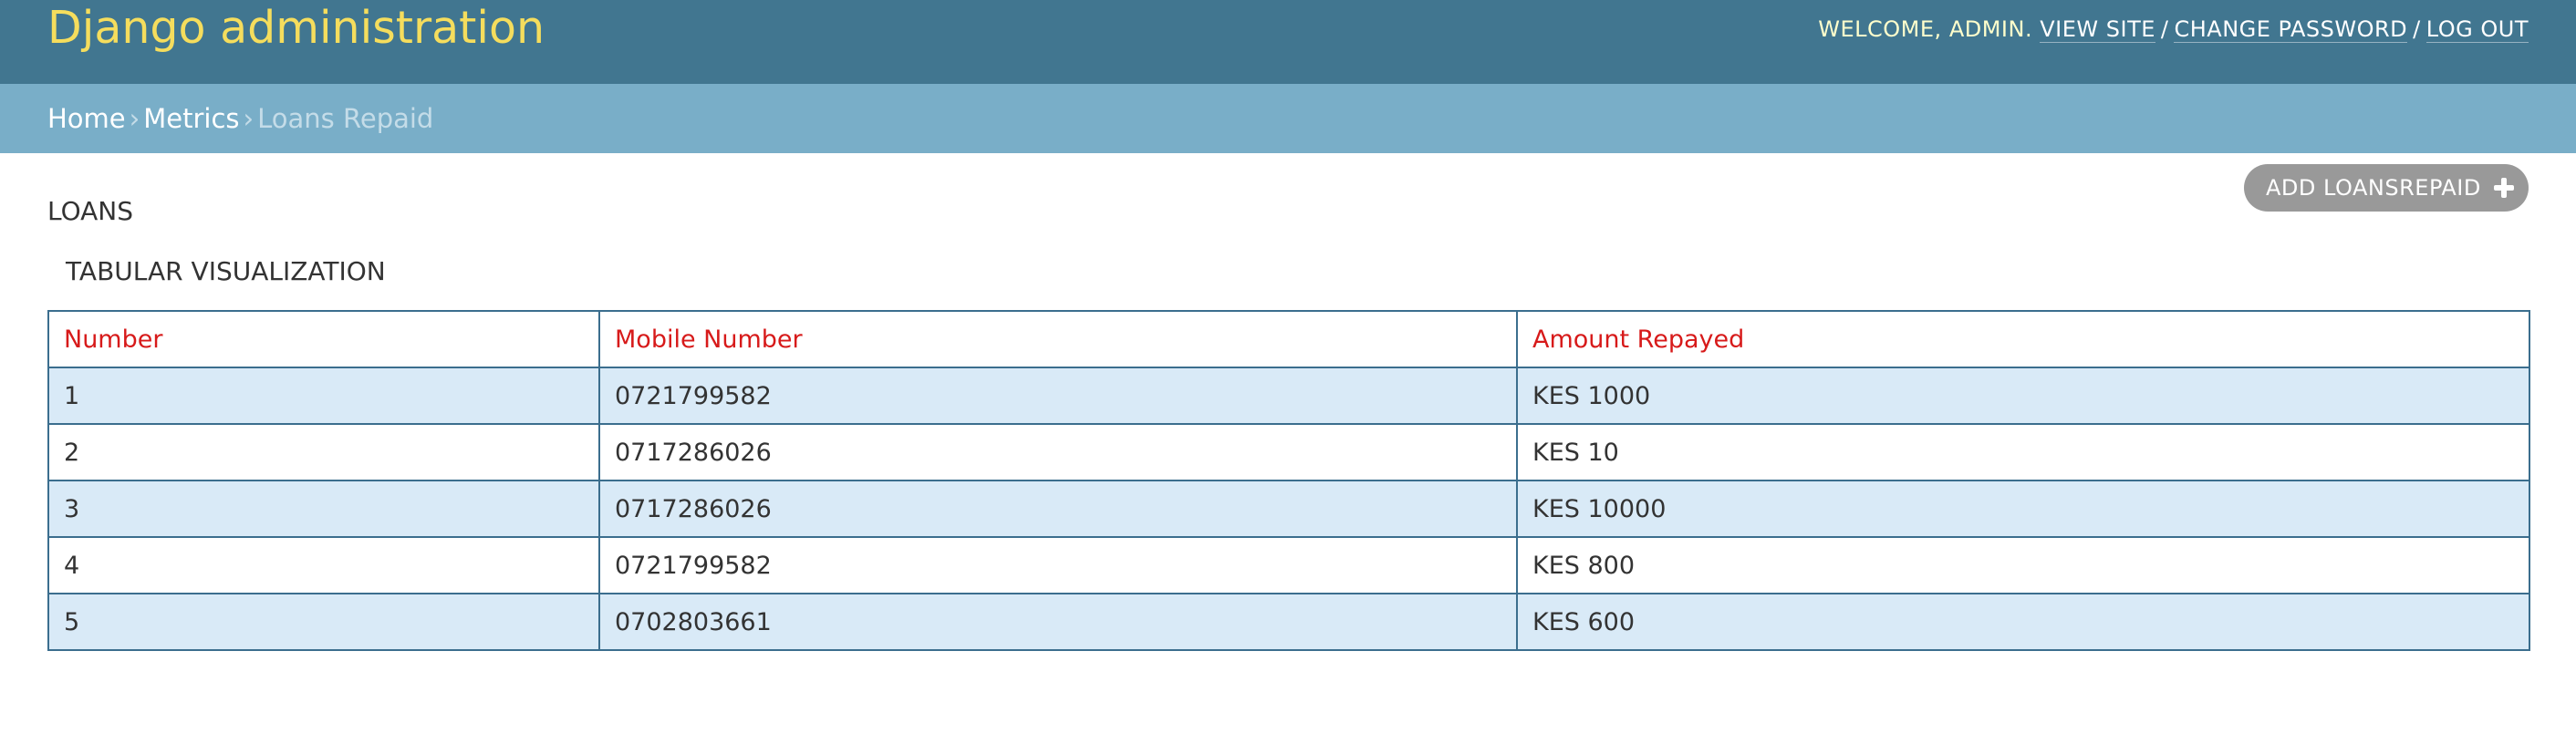 The image size is (2576, 744). What do you see at coordinates (2504, 188) in the screenshot?
I see `plus-icon` at bounding box center [2504, 188].